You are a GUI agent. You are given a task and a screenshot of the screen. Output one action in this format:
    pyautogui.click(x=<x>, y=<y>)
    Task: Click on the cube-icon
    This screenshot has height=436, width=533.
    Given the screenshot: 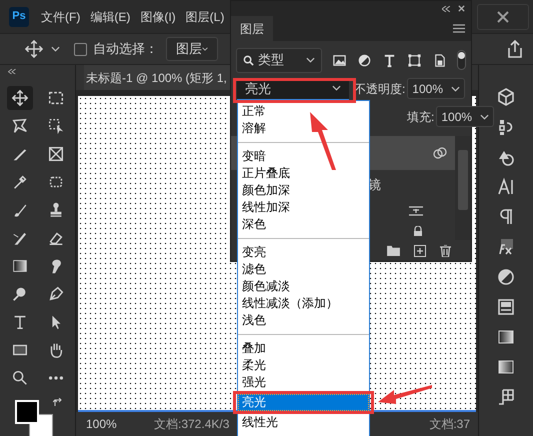 What is the action you would take?
    pyautogui.click(x=506, y=97)
    